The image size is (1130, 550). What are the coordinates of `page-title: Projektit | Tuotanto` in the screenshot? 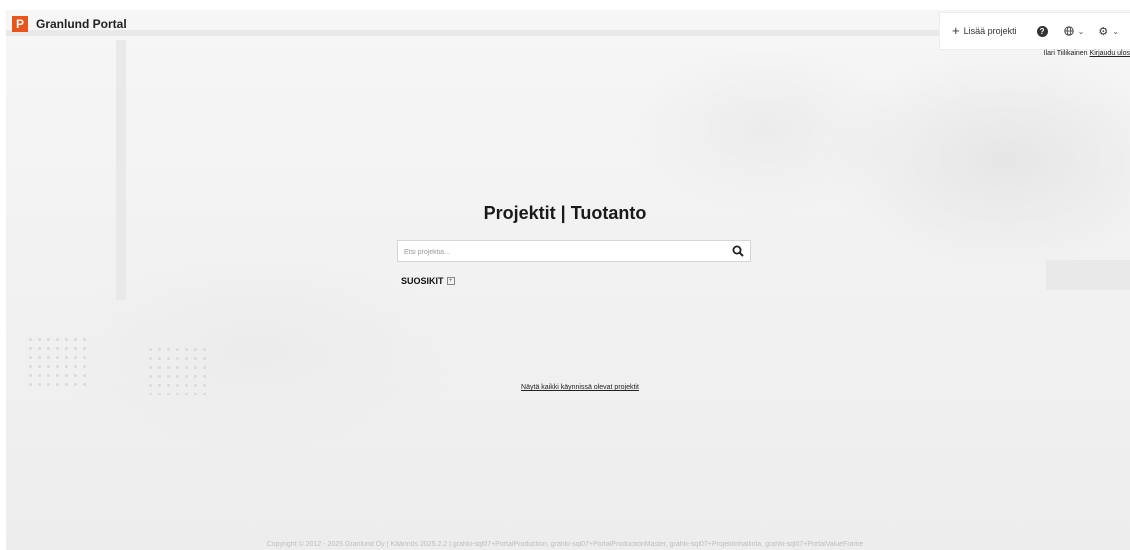 It's located at (565, 213).